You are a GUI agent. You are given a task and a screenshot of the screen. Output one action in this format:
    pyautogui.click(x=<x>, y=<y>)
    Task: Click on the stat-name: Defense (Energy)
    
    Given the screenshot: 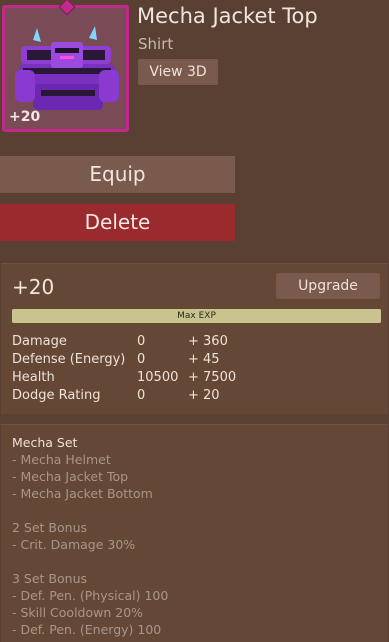 What is the action you would take?
    pyautogui.click(x=69, y=359)
    